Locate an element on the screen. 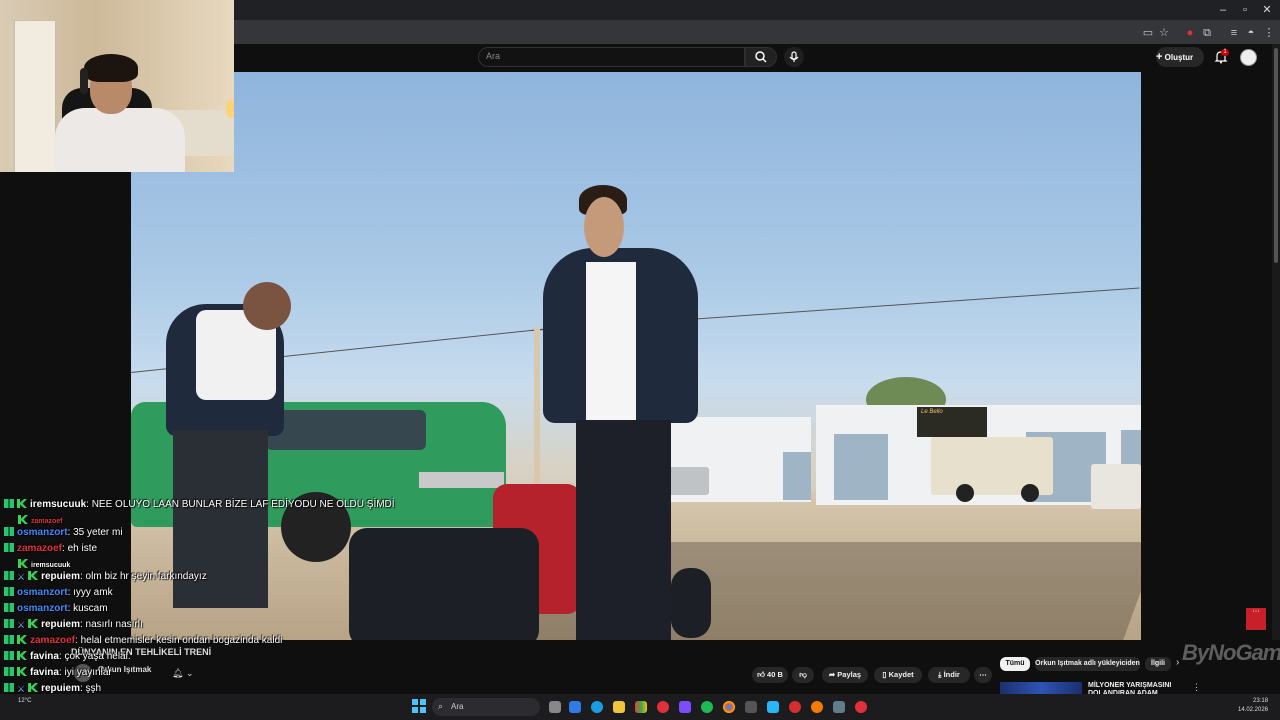 The height and width of the screenshot is (720, 1280). thumbs-up-icon: 👍︎ is located at coordinates (761, 674).